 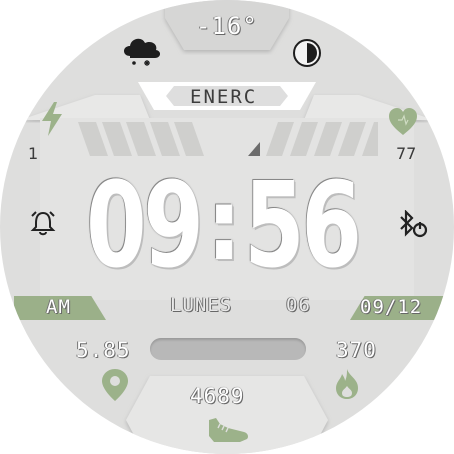 I want to click on weather-temperature: -16°, so click(x=227, y=26).